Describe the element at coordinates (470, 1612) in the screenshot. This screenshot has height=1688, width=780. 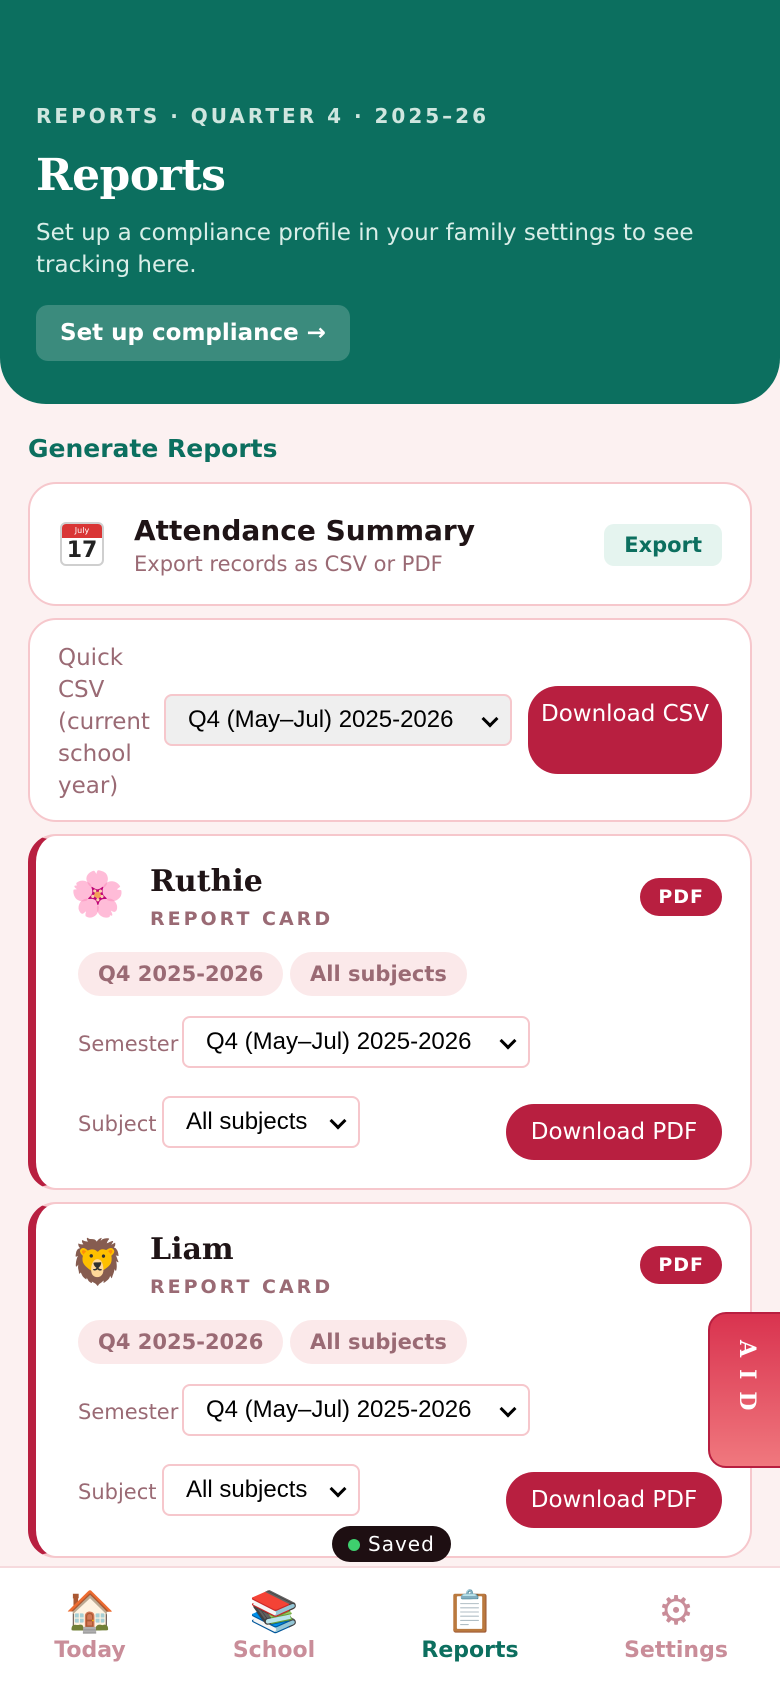
I see `clipboard-icon: 📋` at that location.